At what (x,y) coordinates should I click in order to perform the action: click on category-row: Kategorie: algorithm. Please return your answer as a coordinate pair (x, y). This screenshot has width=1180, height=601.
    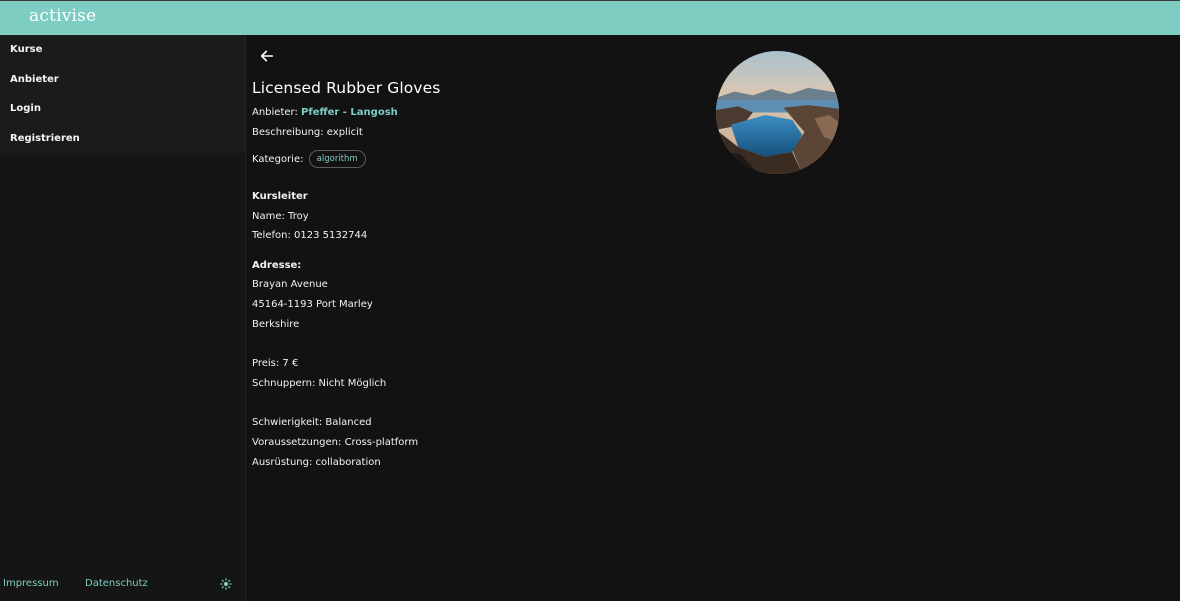
    Looking at the image, I should click on (309, 159).